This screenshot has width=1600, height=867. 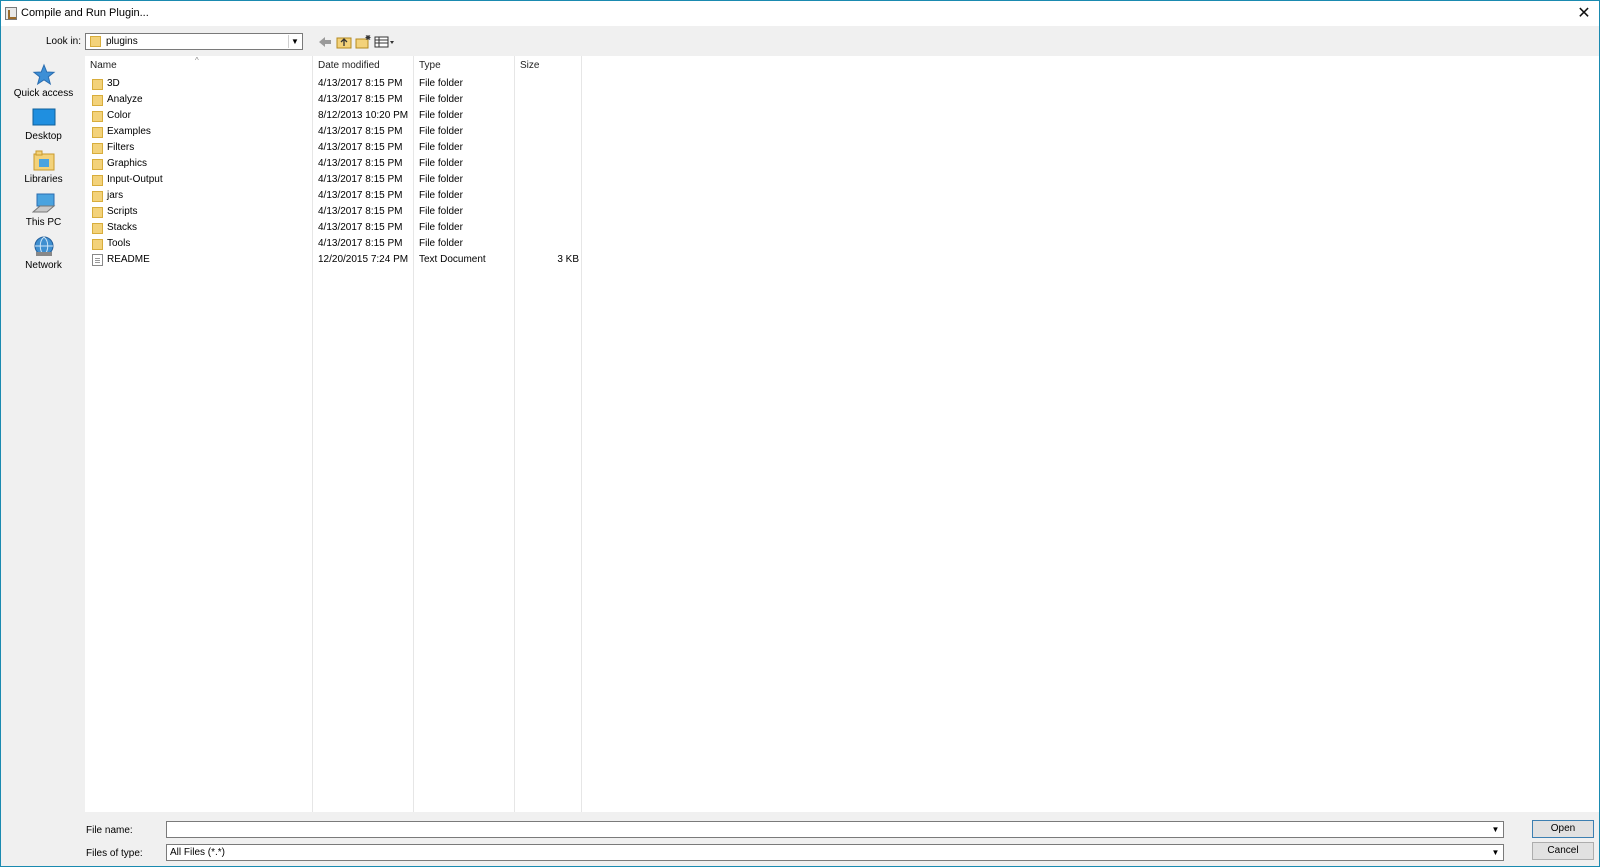 I want to click on filetype-select: All Files (*.*) ▼, so click(x=835, y=852).